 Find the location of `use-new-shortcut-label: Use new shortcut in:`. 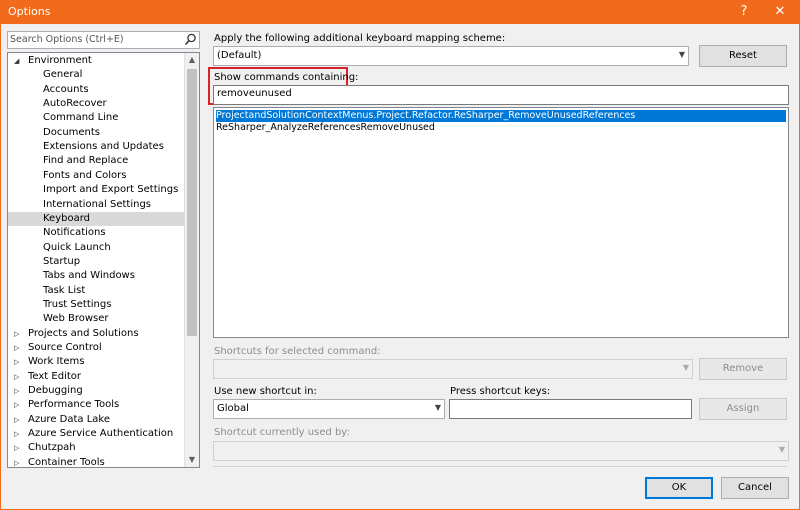

use-new-shortcut-label: Use new shortcut in: is located at coordinates (265, 391).